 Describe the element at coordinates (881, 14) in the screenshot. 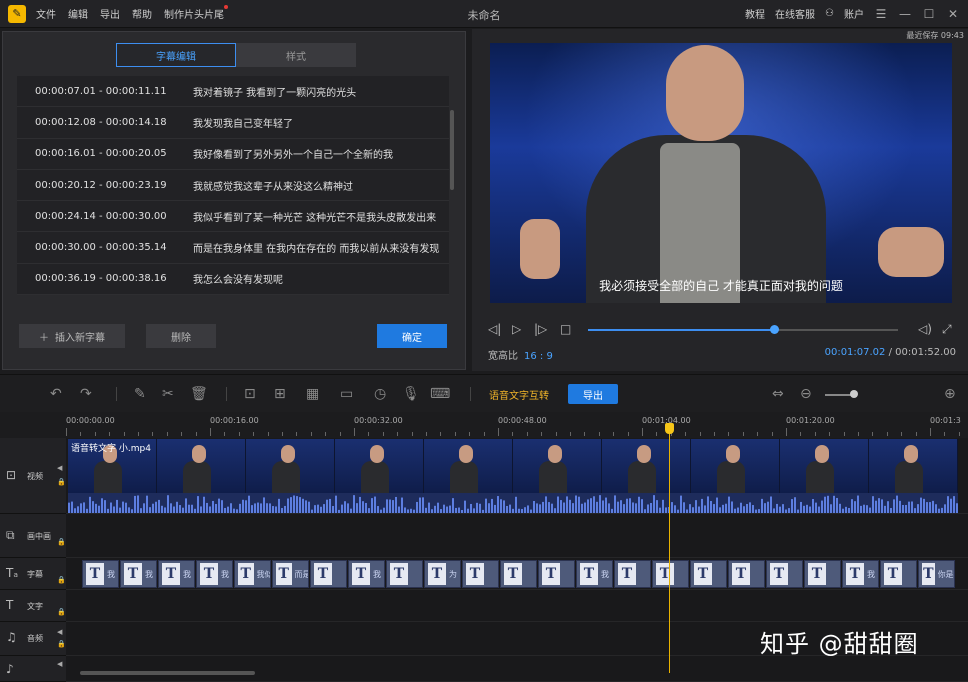

I see `menu-icon: ☰` at that location.